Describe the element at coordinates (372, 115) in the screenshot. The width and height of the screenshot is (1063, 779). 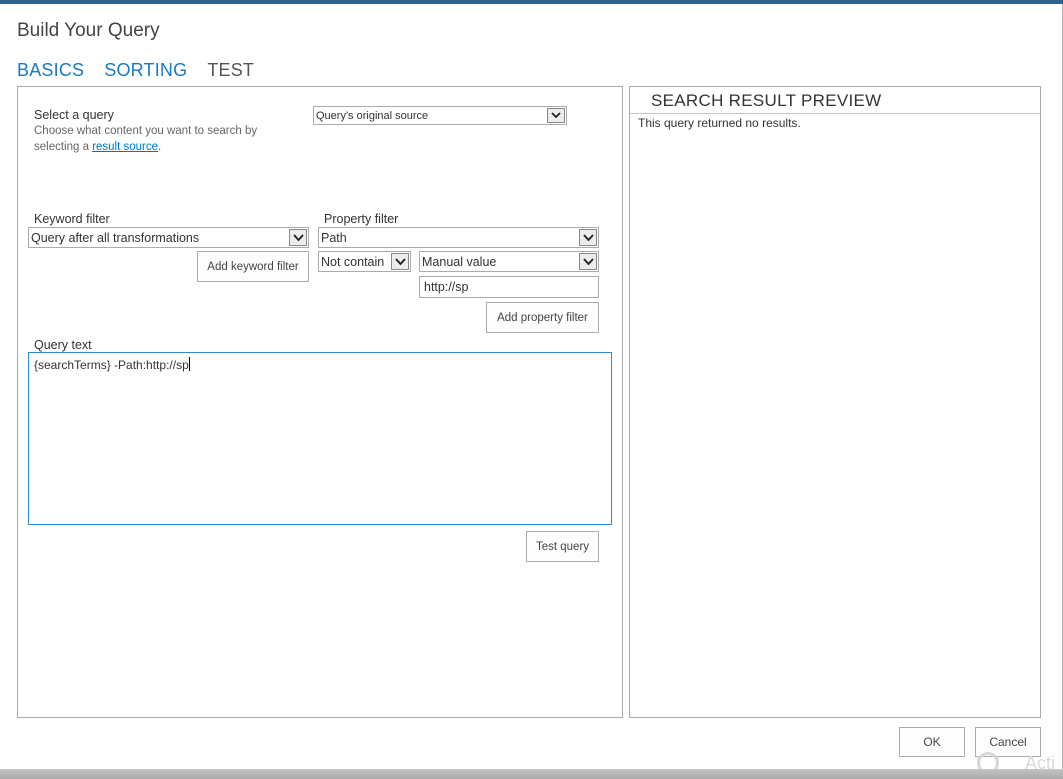
I see `query-source-value: Query's original source` at that location.